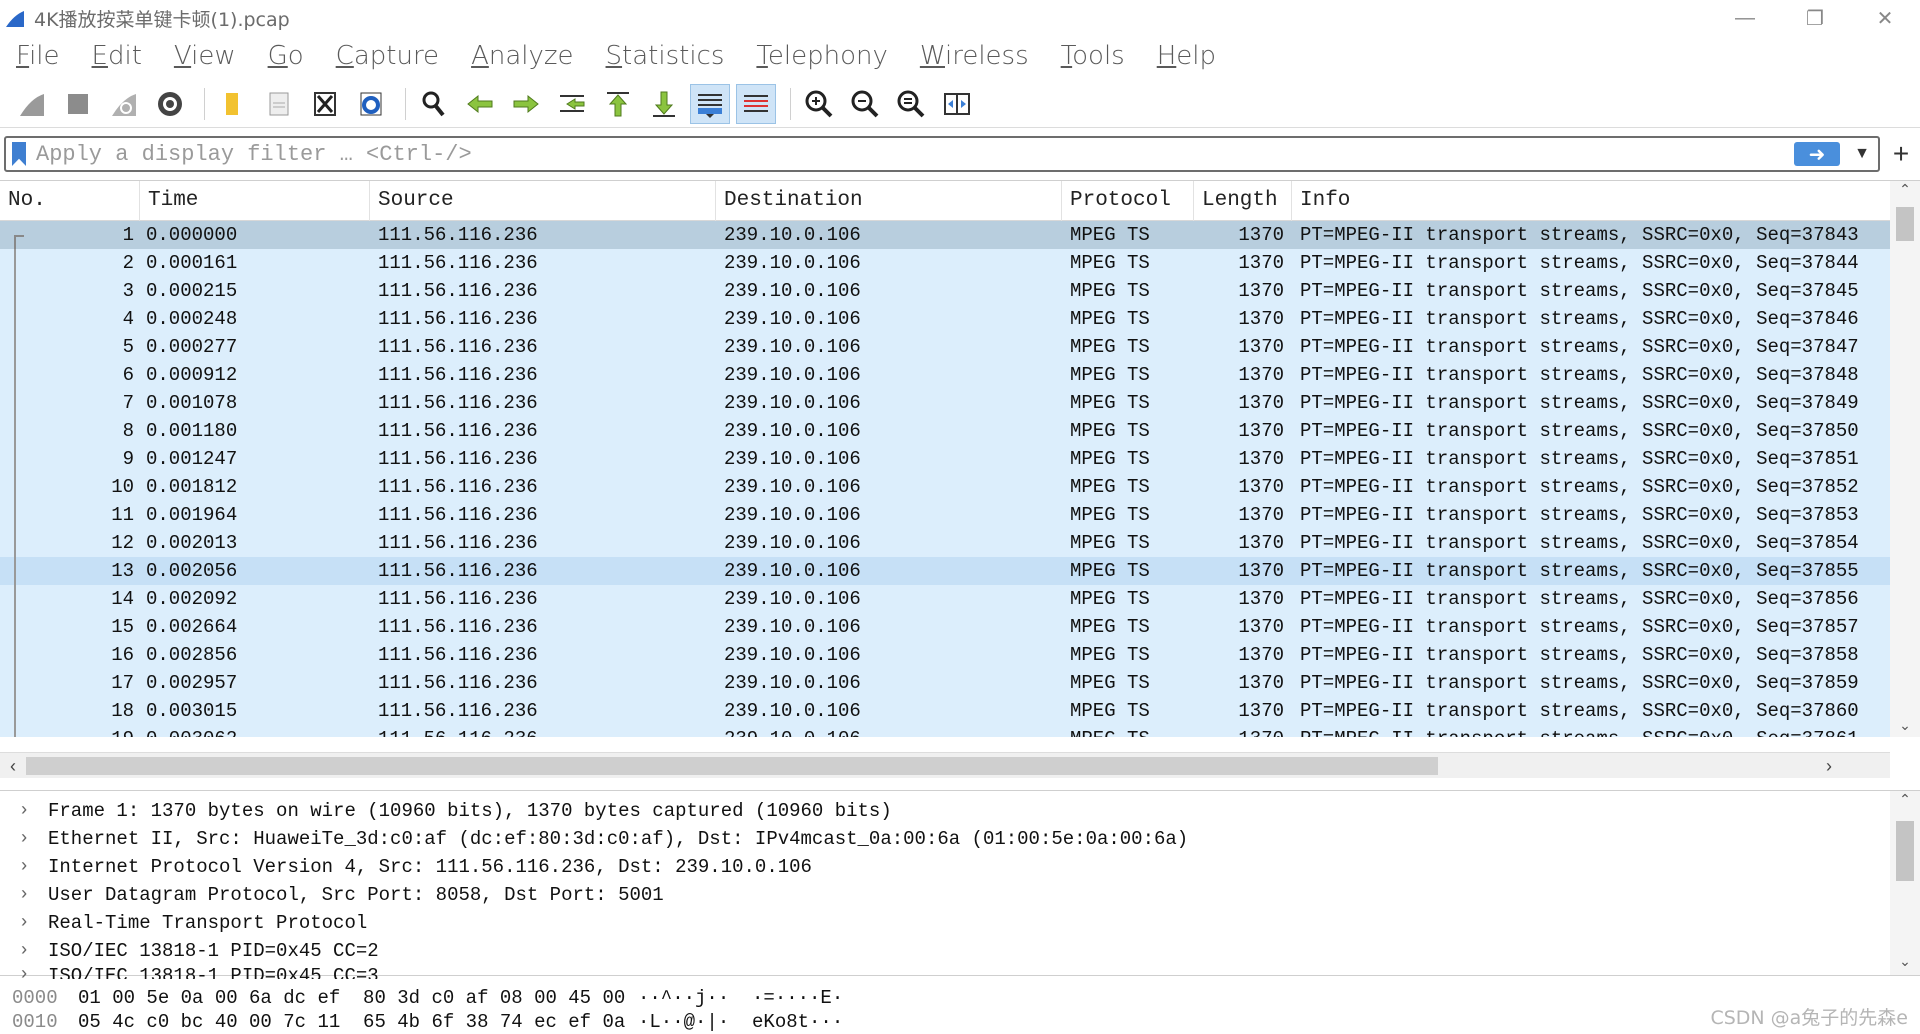 Image resolution: width=1920 pixels, height=1034 pixels. What do you see at coordinates (1829, 766) in the screenshot?
I see `scroll-right-icon: ›` at bounding box center [1829, 766].